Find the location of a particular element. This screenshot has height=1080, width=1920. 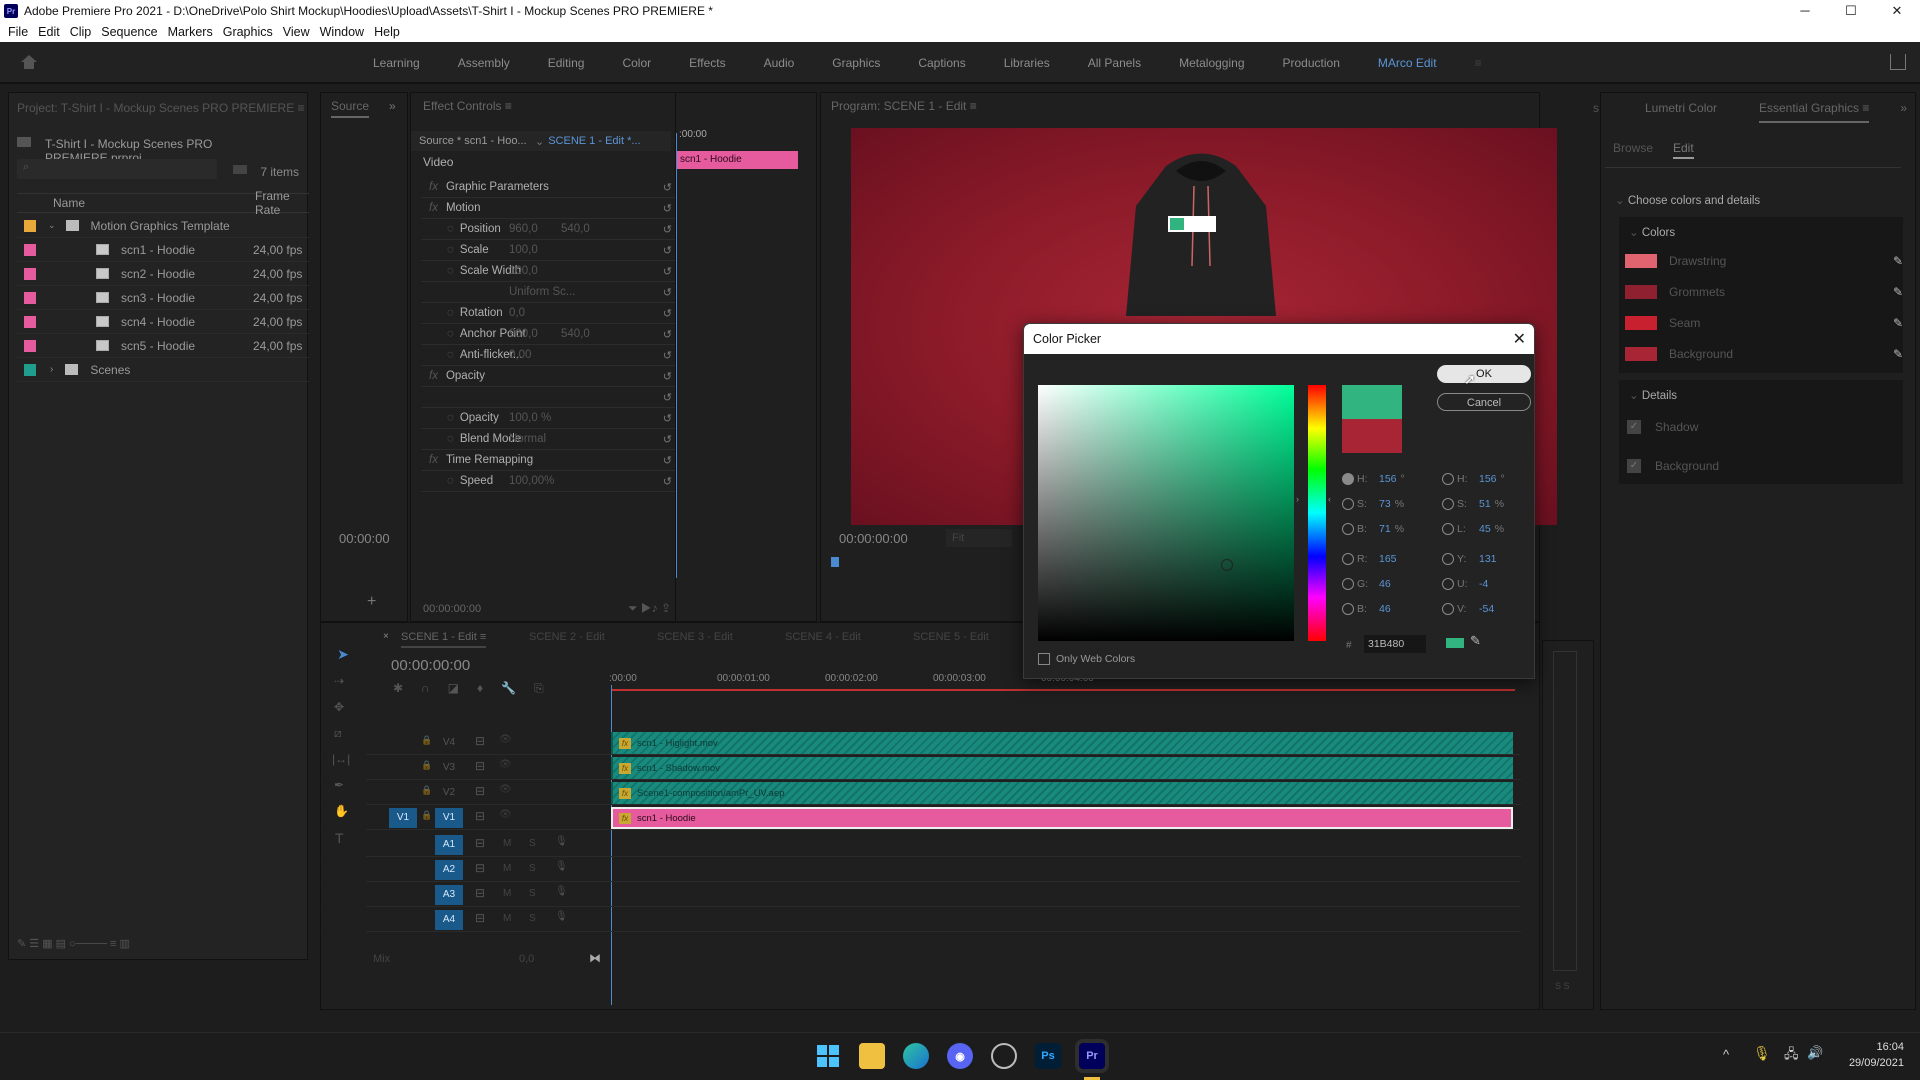

colors-title: ⌄ Colors is located at coordinates (1652, 232).